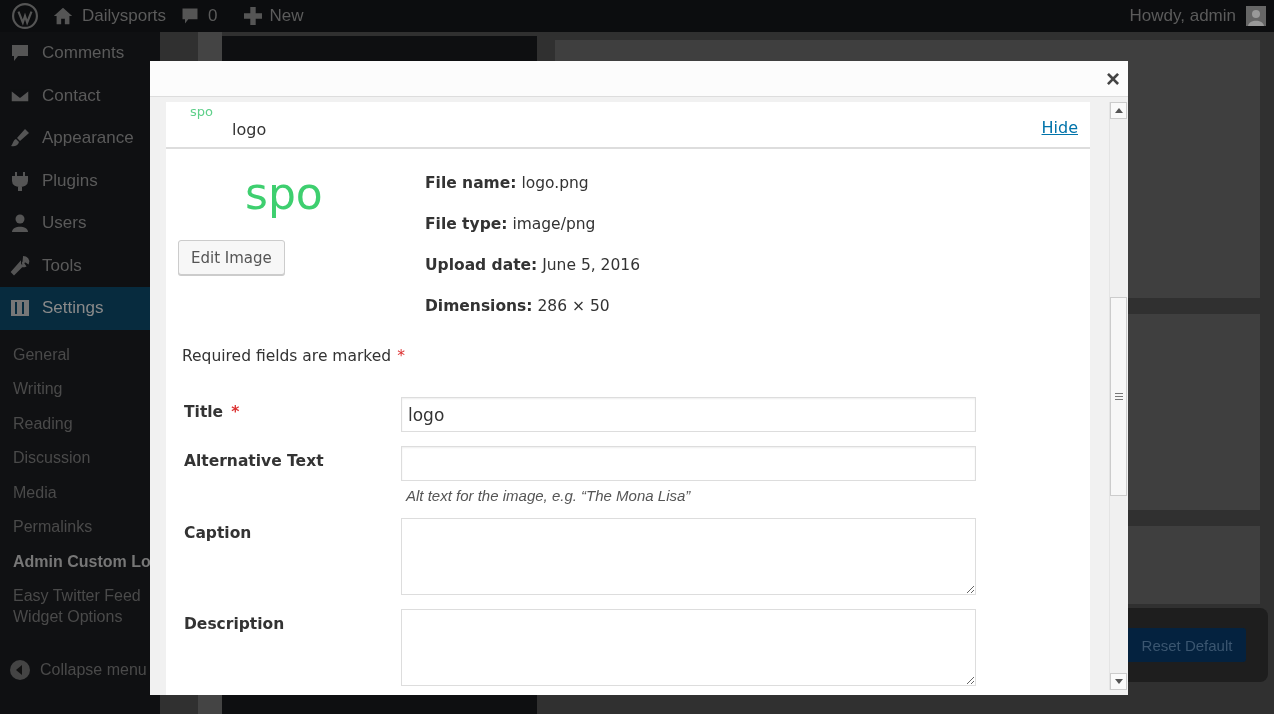 The image size is (1274, 714). I want to click on attachment-title: logo, so click(249, 129).